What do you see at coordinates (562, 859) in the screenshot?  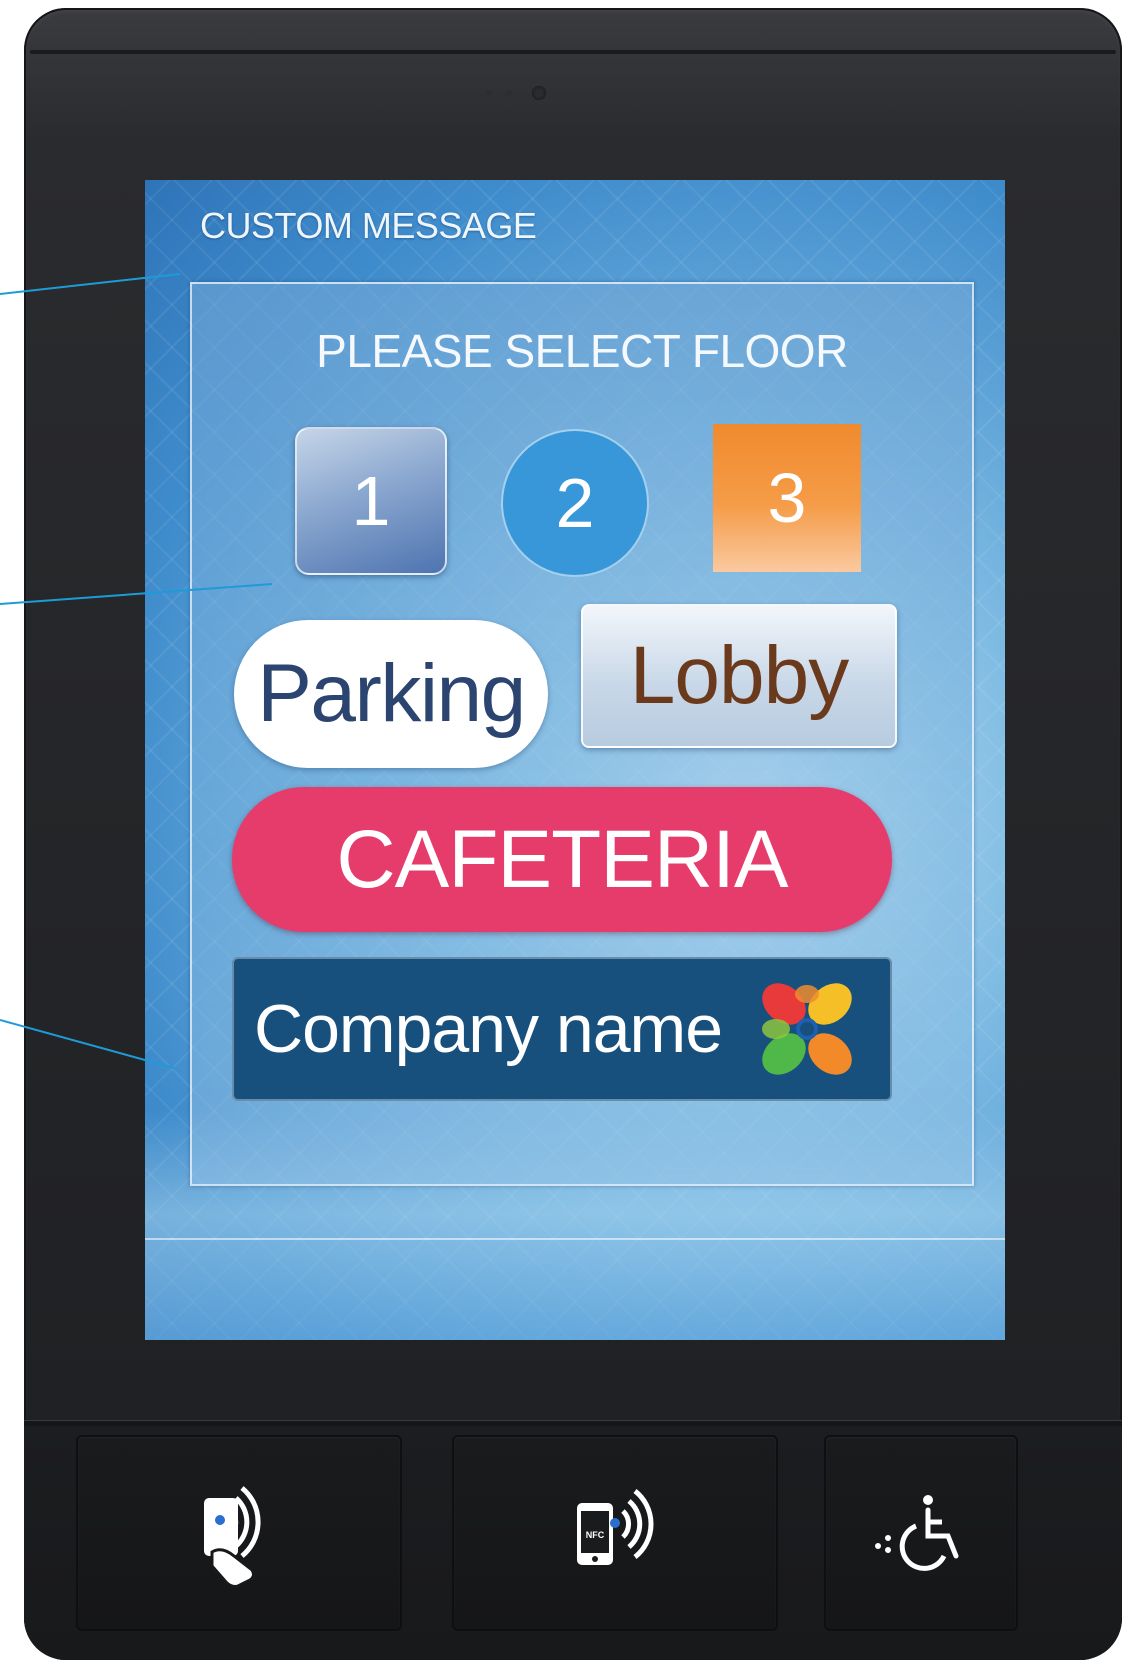 I see `cafeteria-button: CAFETERIA` at bounding box center [562, 859].